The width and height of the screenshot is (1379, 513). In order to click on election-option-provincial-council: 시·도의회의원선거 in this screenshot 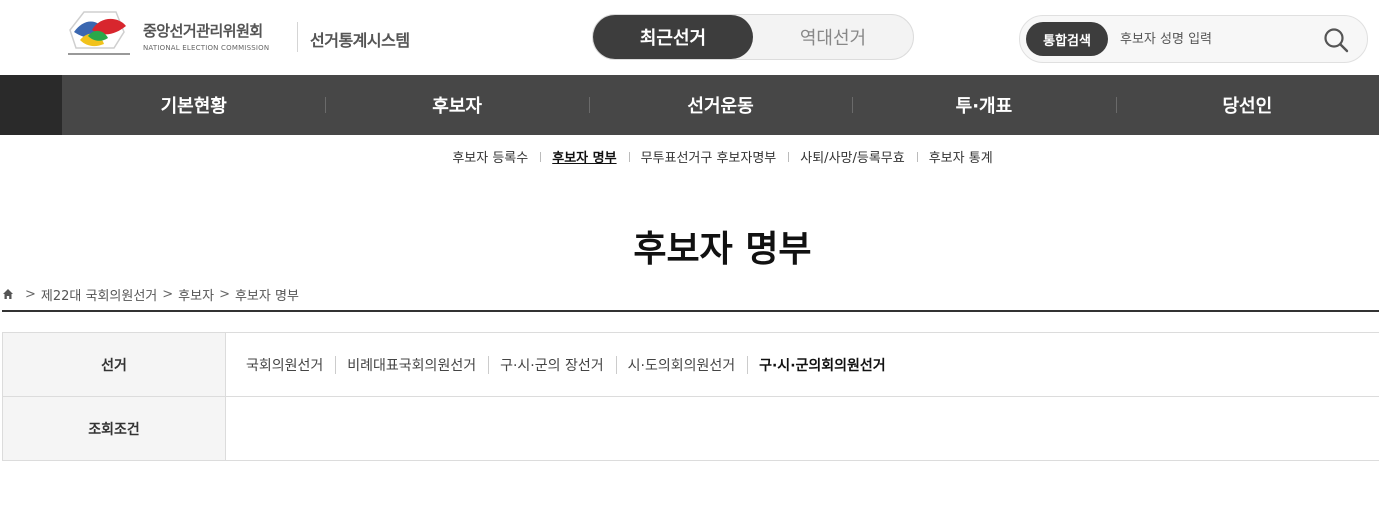, I will do `click(681, 365)`.